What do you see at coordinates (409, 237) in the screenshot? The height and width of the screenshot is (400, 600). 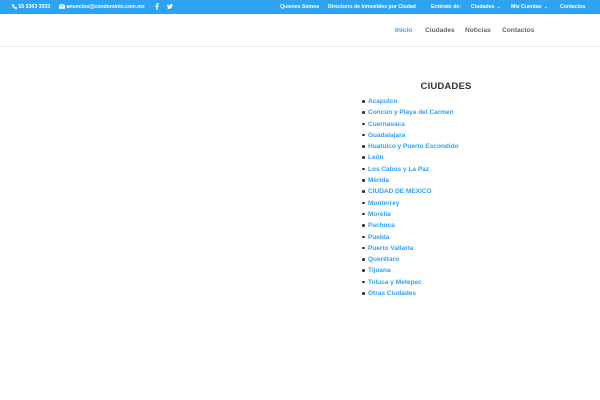 I see `city-link: Puebla` at bounding box center [409, 237].